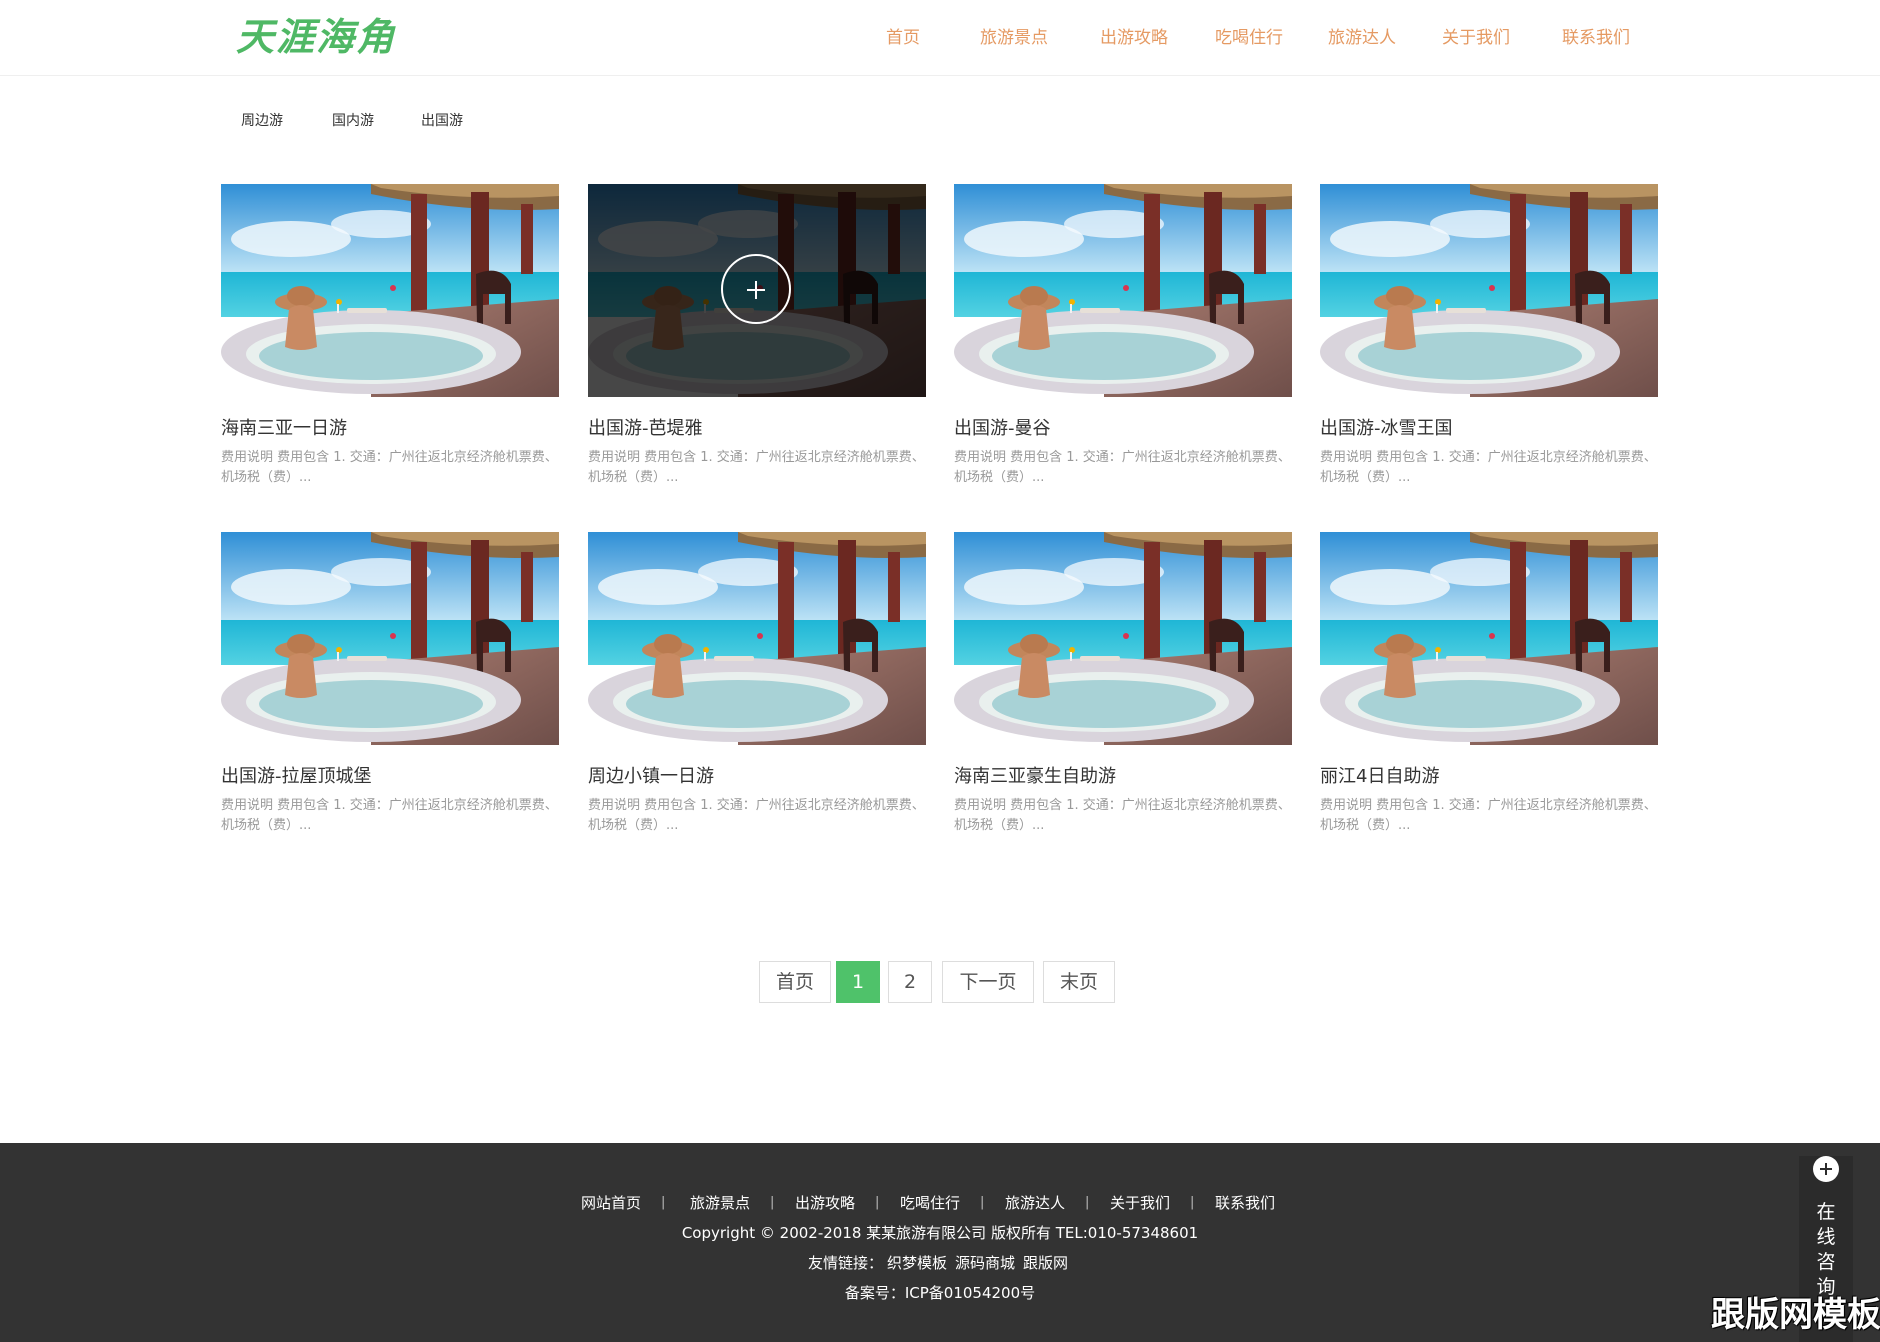 Image resolution: width=1880 pixels, height=1342 pixels. Describe the element at coordinates (316, 37) in the screenshot. I see `site-logo: 天涯海角` at that location.